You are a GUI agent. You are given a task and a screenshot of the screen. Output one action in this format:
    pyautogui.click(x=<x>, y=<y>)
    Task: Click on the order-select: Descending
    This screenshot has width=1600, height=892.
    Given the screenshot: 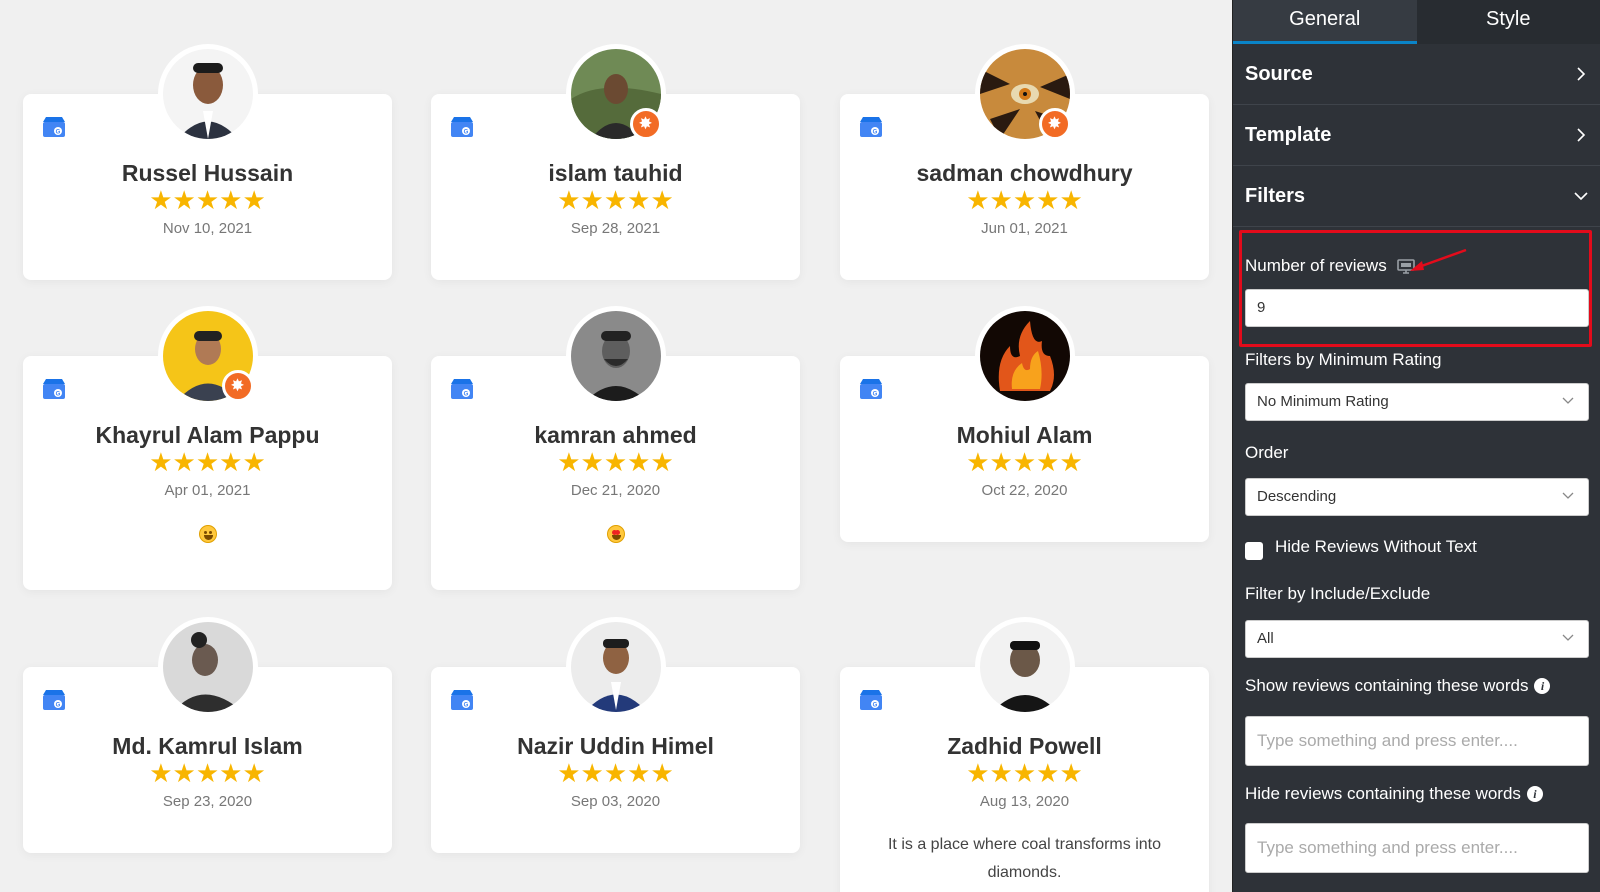 What is the action you would take?
    pyautogui.click(x=1417, y=497)
    